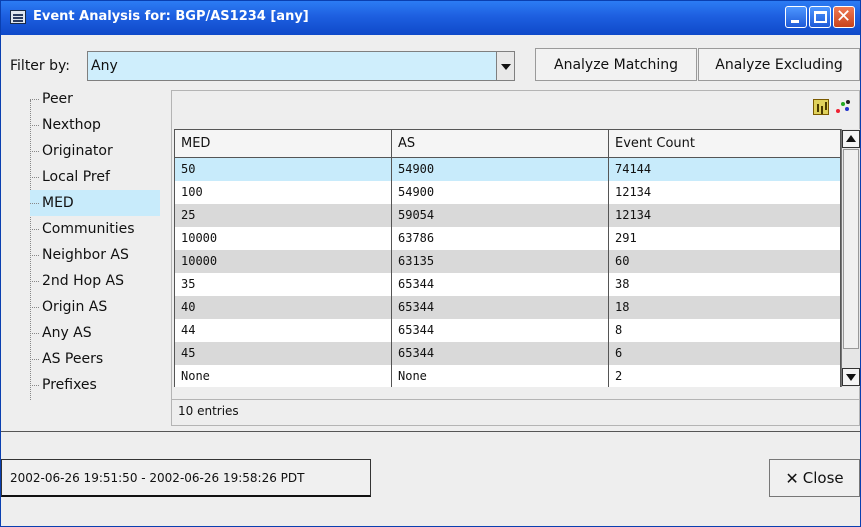 This screenshot has height=527, width=861. I want to click on column-header-med: MED, so click(283, 143).